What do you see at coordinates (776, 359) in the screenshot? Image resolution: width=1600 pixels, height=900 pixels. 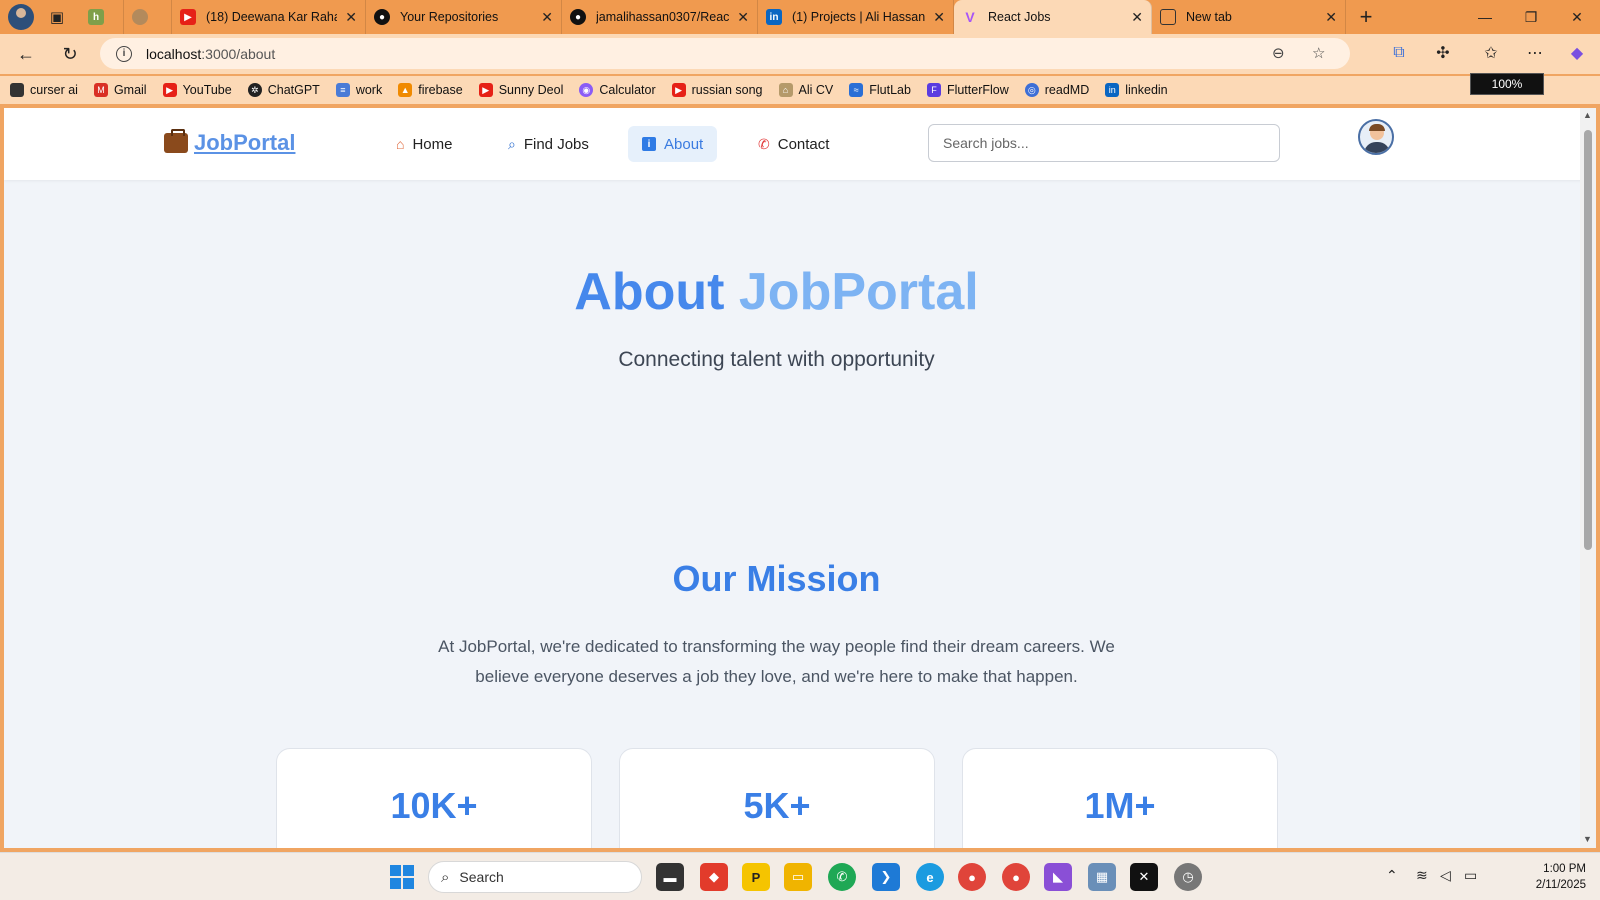 I see `page-subtitle: Connecting talent with opportunity` at bounding box center [776, 359].